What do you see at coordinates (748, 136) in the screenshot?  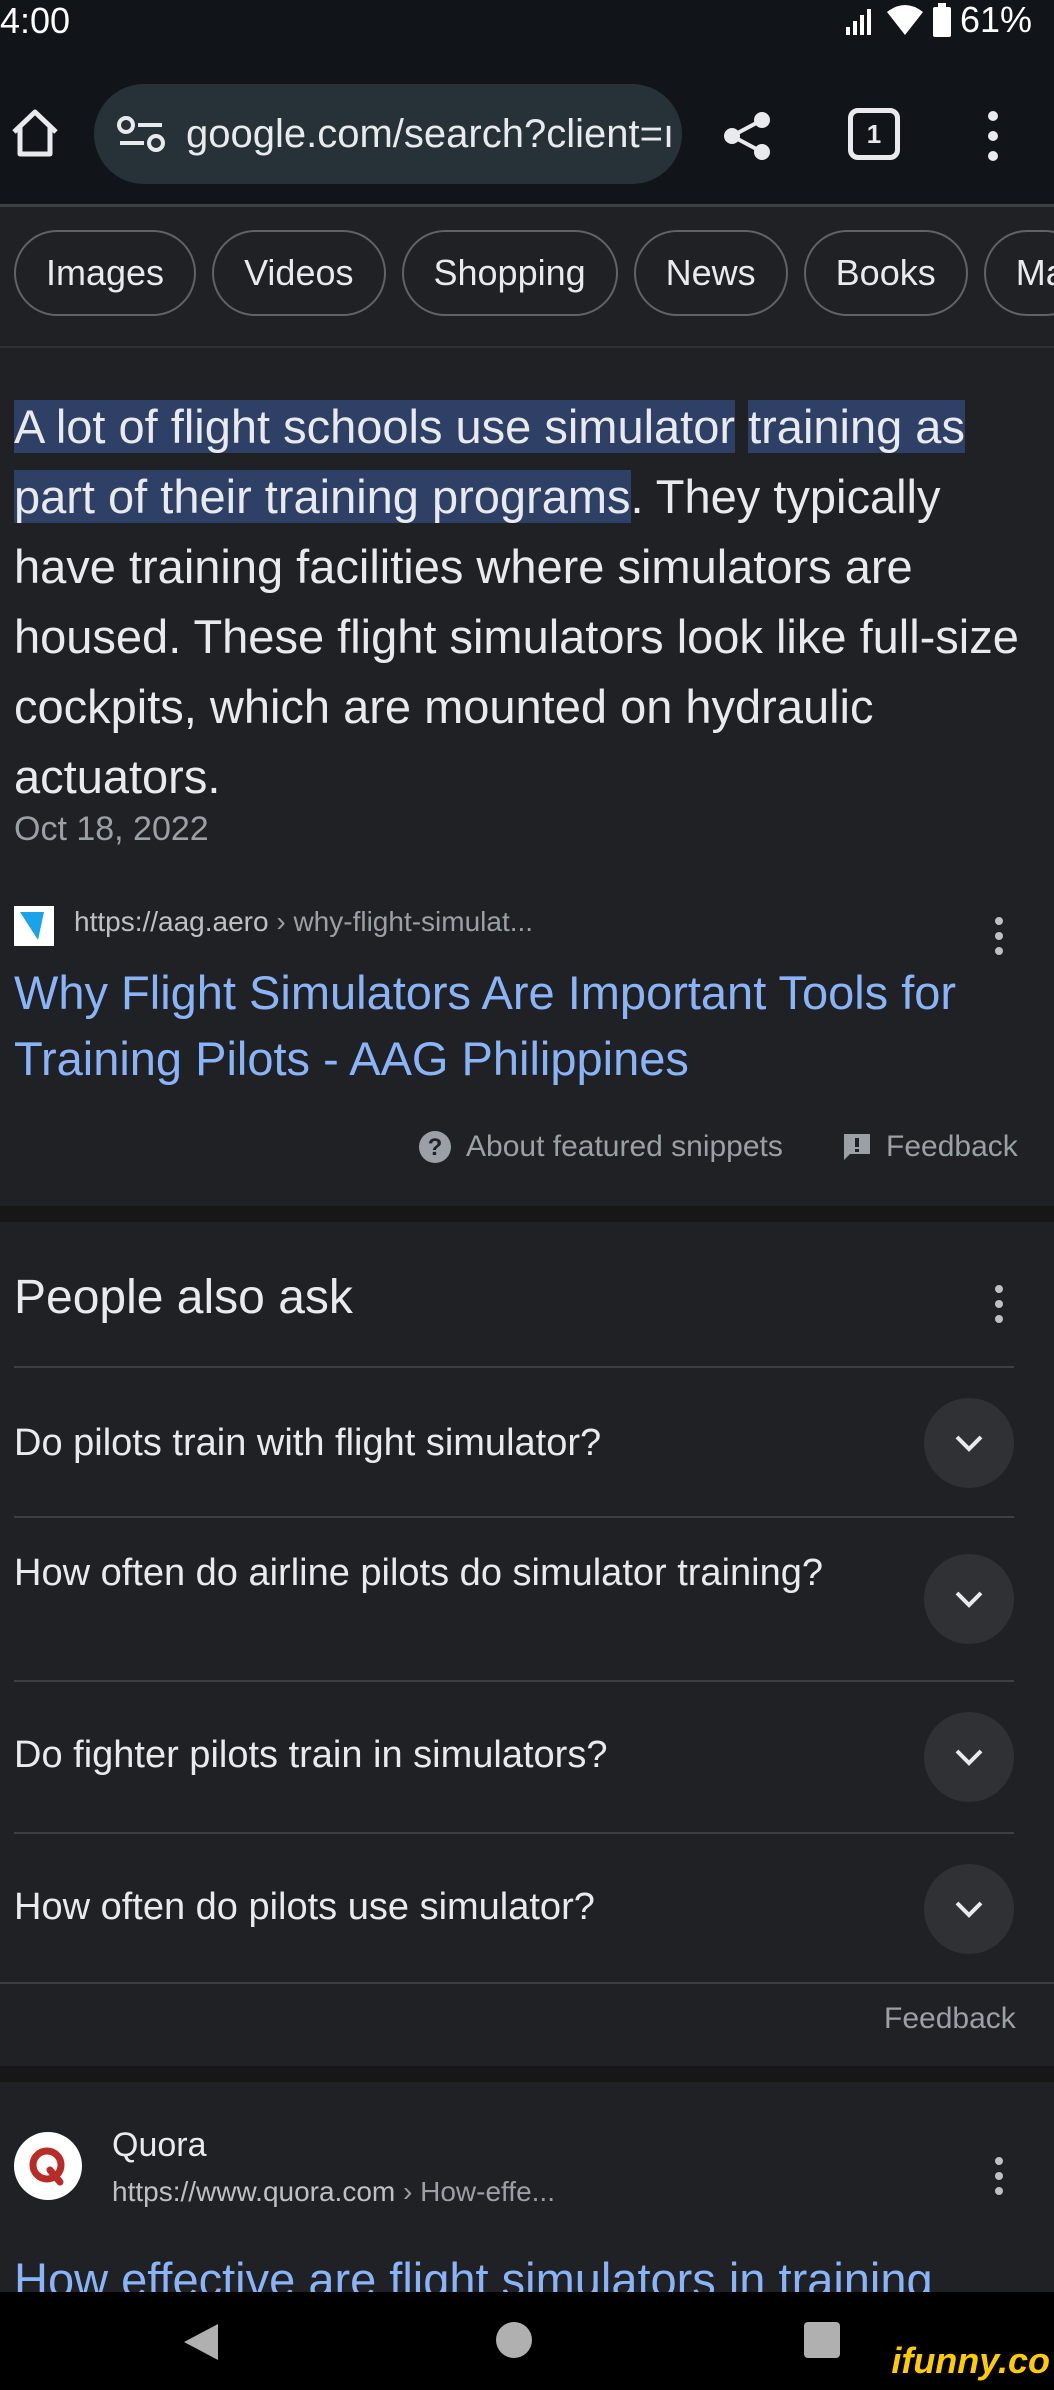 I see `share-icon` at bounding box center [748, 136].